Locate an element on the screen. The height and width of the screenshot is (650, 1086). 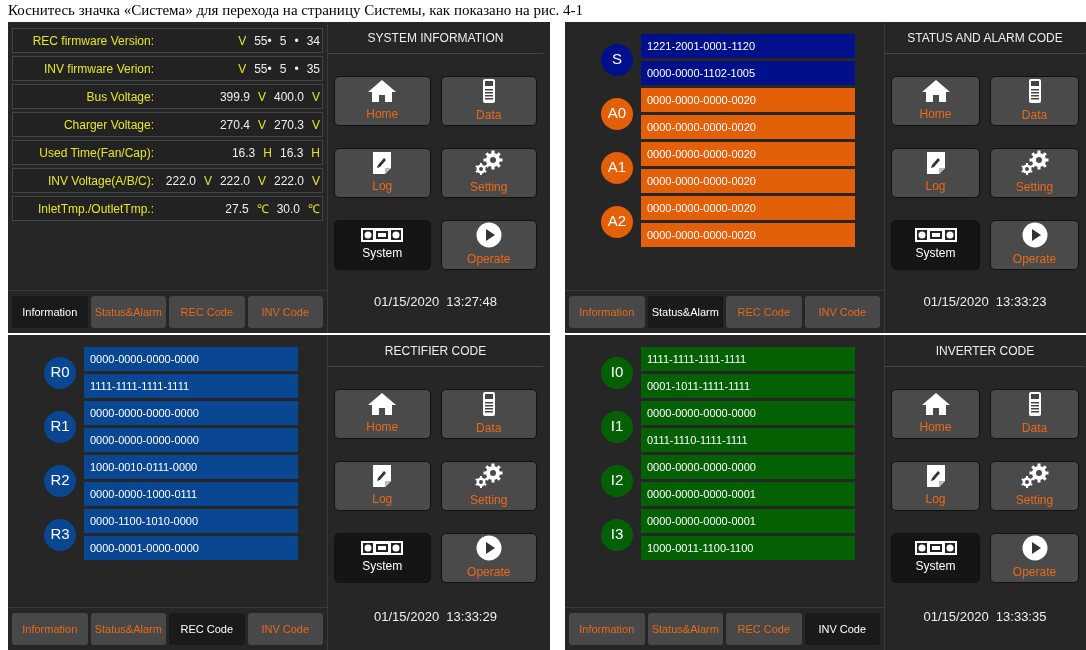
code-bar: 1111-1111-1111-1111 is located at coordinates (191, 386).